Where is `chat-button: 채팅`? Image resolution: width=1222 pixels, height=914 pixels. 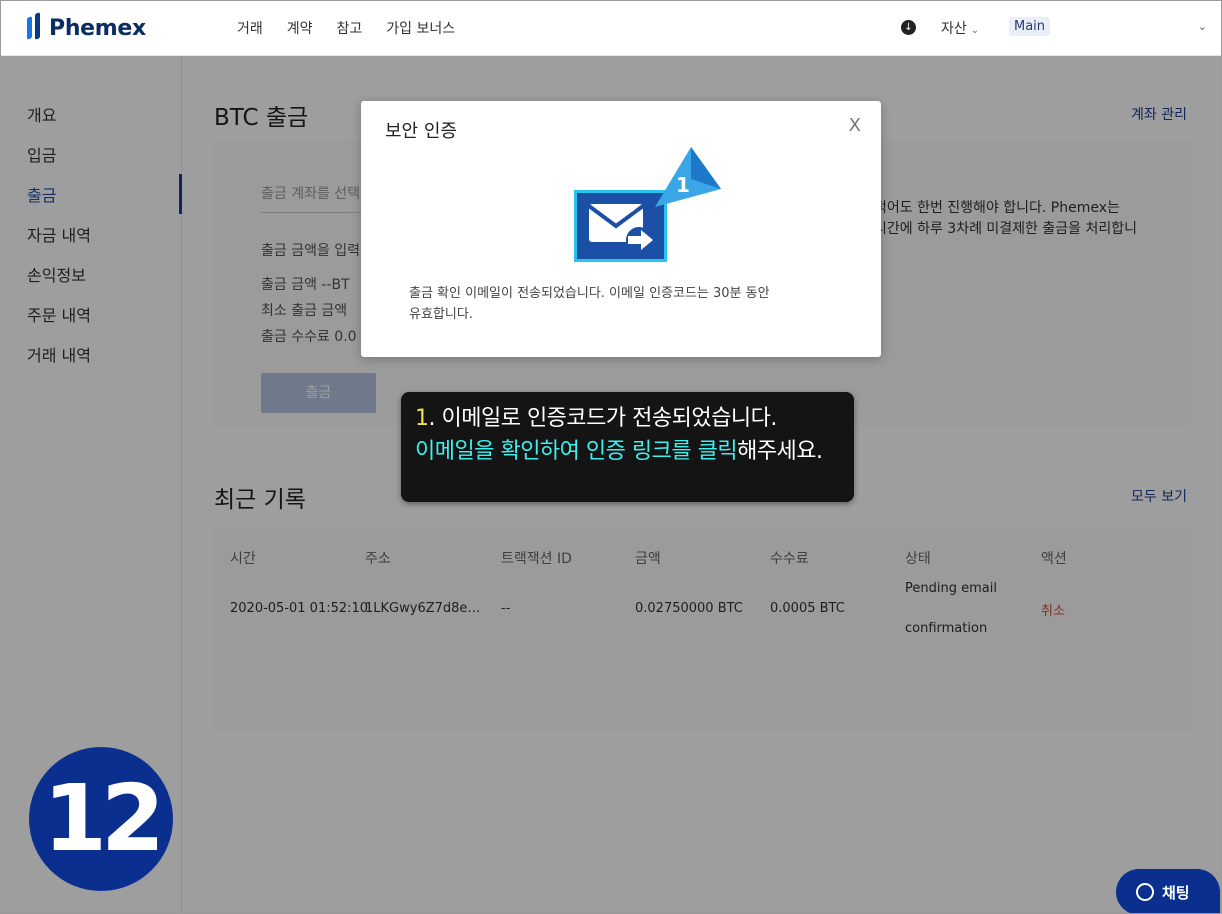
chat-button: 채팅 is located at coordinates (1168, 891).